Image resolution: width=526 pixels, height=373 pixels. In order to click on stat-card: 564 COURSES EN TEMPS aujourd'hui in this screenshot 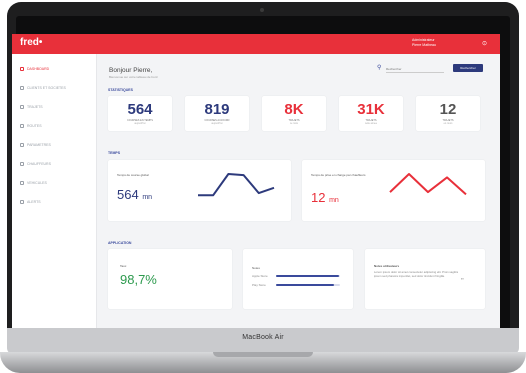, I will do `click(140, 113)`.